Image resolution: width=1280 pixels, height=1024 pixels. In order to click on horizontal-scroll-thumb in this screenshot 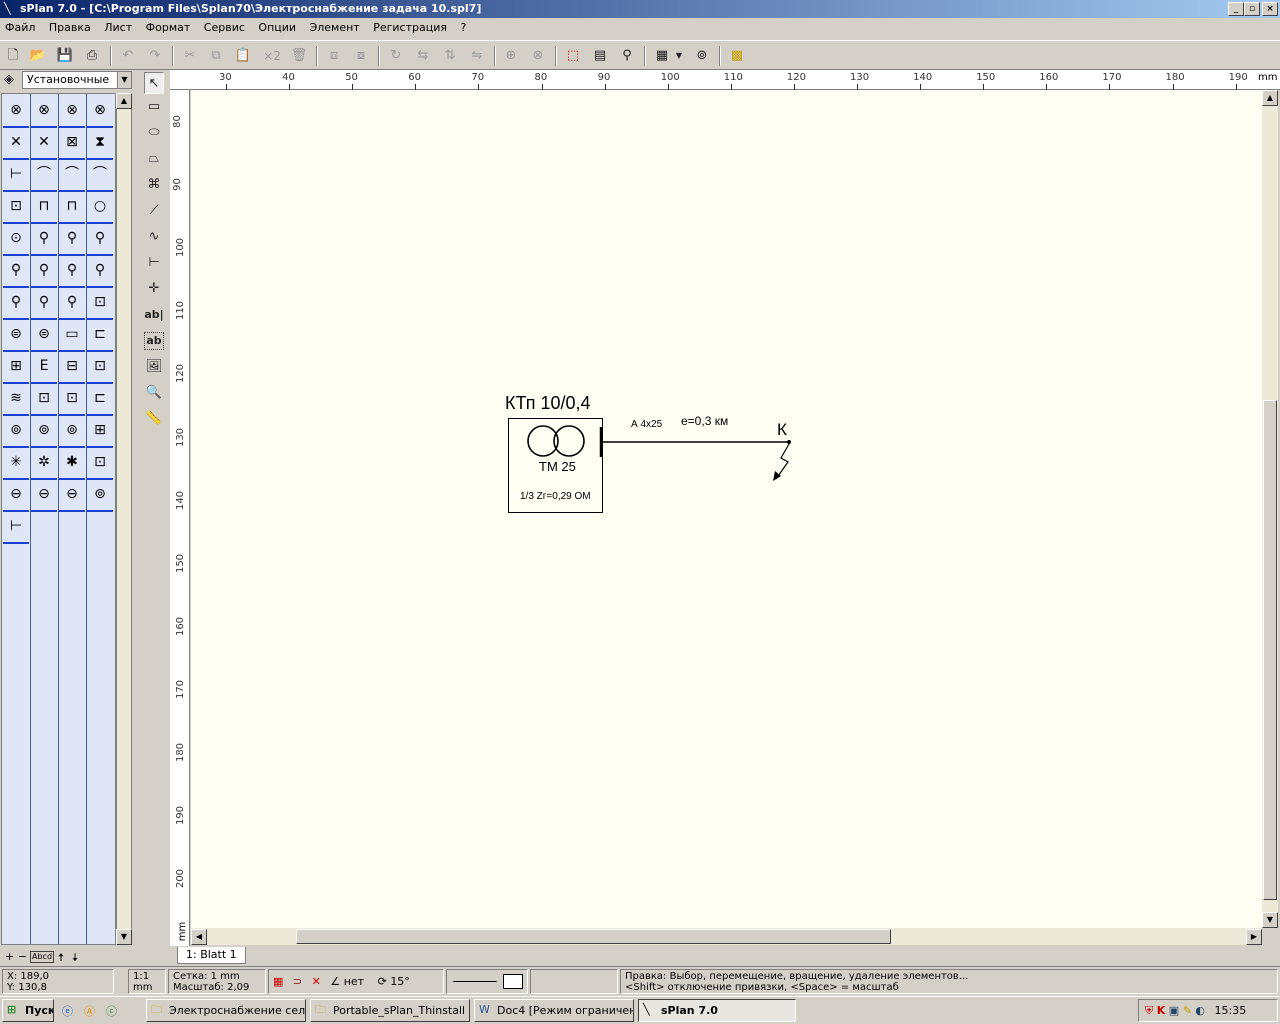, I will do `click(593, 936)`.